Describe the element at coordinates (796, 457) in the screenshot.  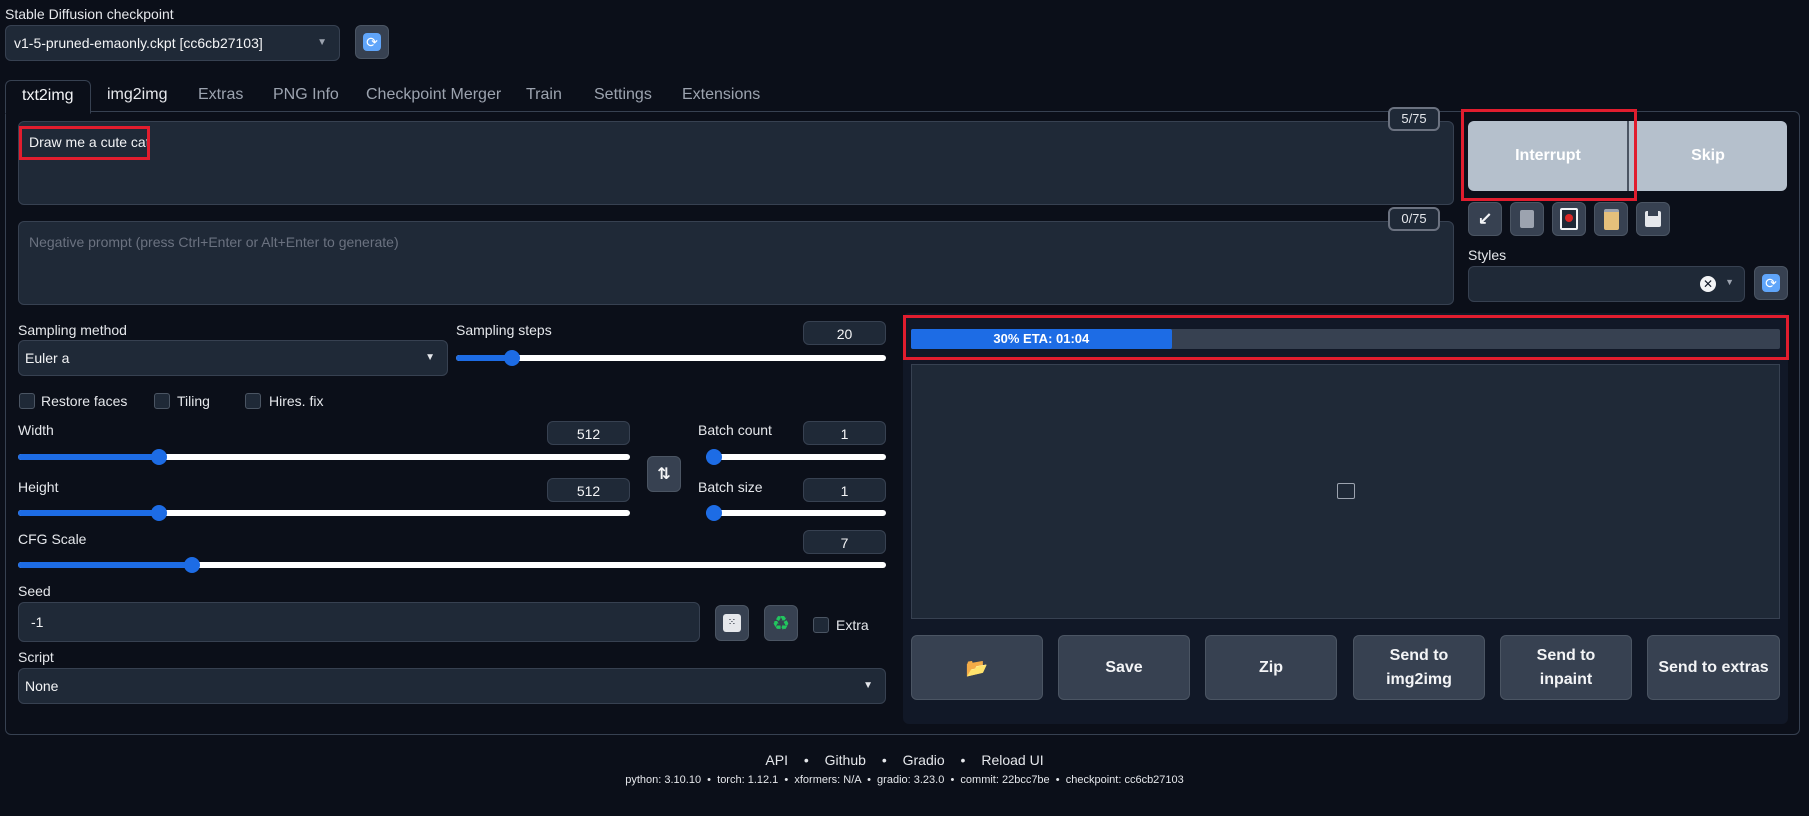
I see `batch-count-slider` at that location.